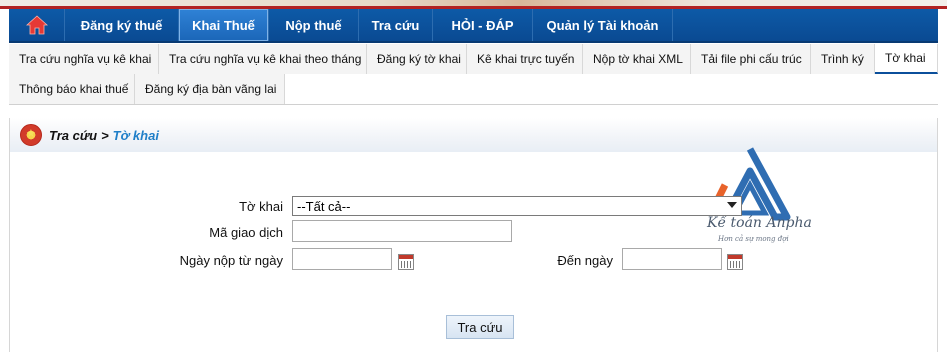  Describe the element at coordinates (396, 25) in the screenshot. I see `nav-tra-cuu: Tra cứu` at that location.